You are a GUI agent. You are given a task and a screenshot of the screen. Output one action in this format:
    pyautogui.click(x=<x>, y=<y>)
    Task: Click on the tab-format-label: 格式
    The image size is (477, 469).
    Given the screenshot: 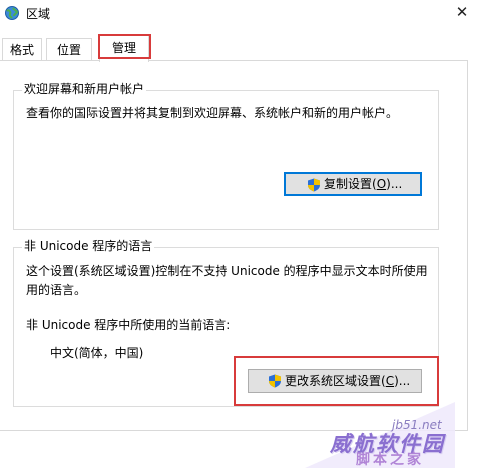 What is the action you would take?
    pyautogui.click(x=21, y=50)
    